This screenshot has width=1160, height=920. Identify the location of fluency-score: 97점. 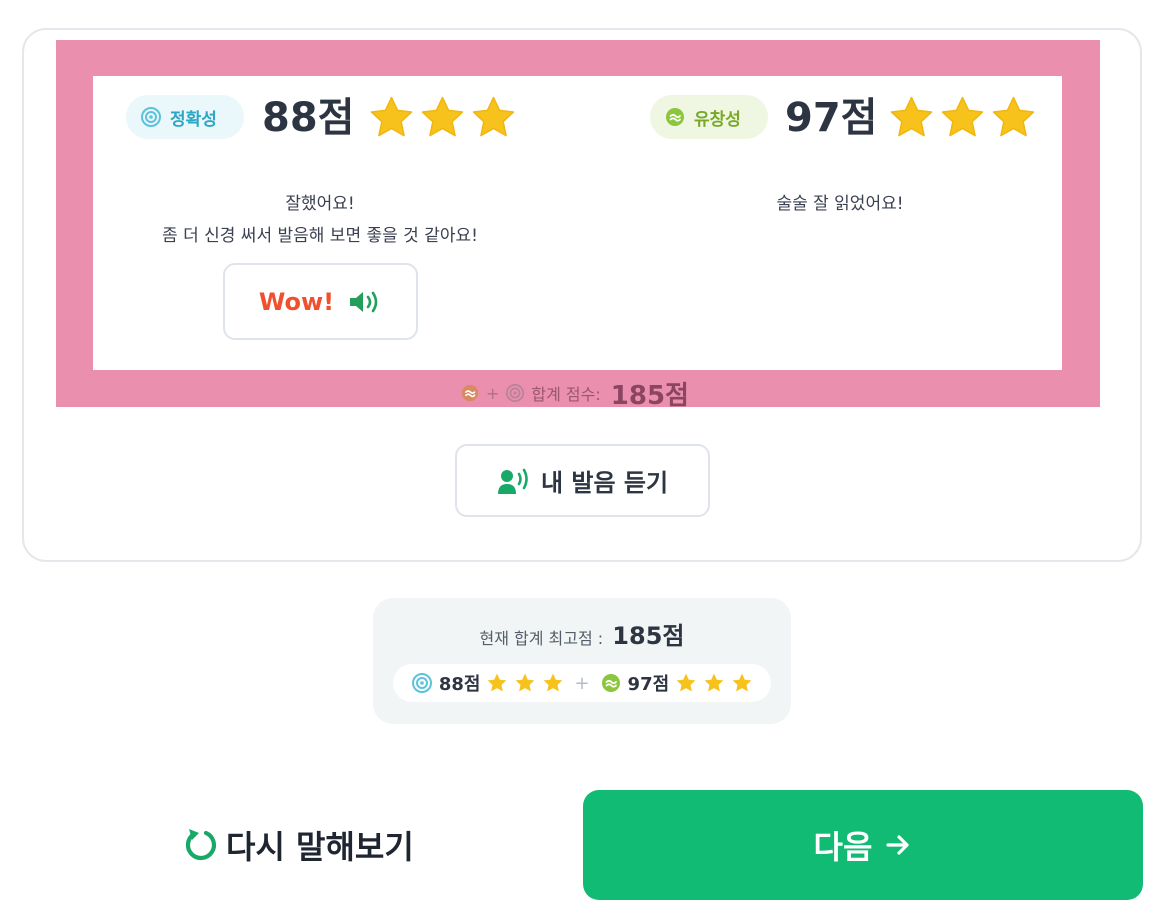
(831, 118).